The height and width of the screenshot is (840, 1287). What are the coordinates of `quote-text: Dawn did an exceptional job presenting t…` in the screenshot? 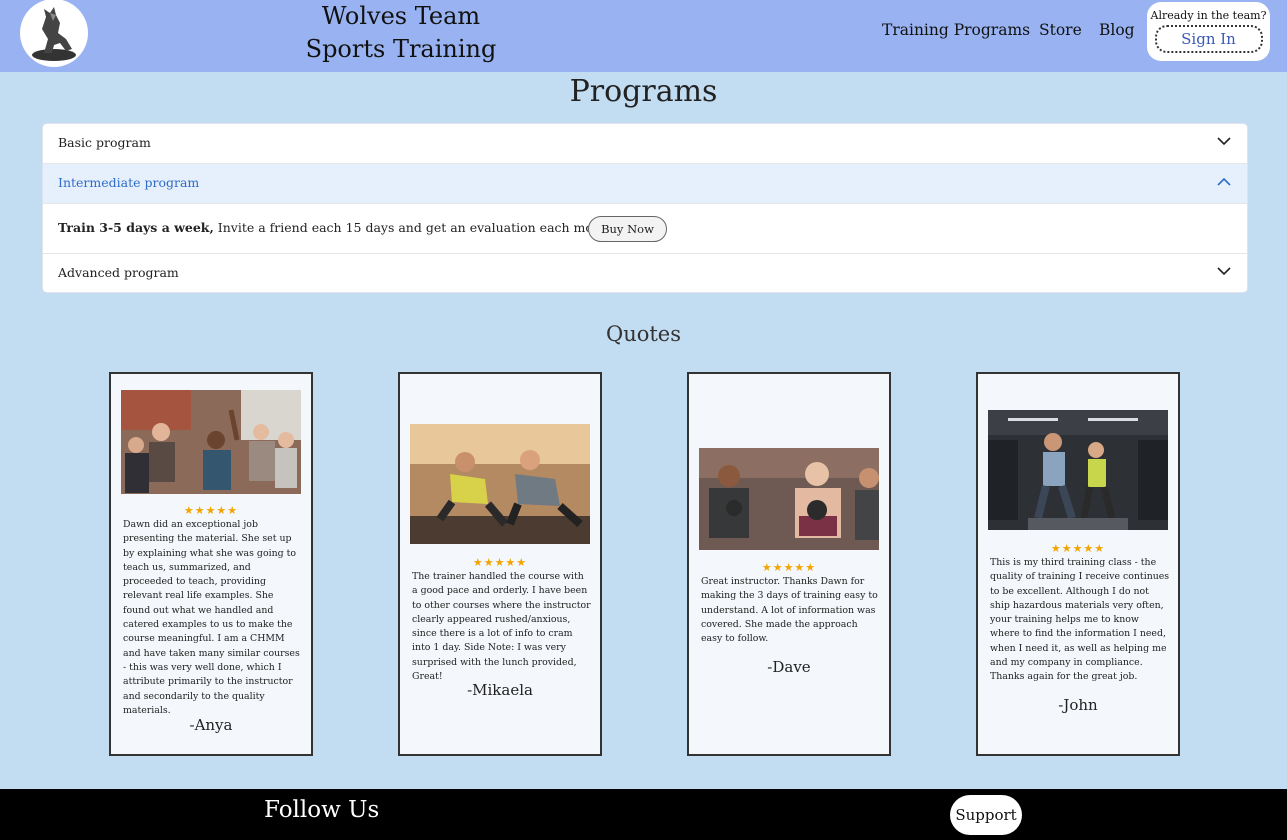 It's located at (211, 617).